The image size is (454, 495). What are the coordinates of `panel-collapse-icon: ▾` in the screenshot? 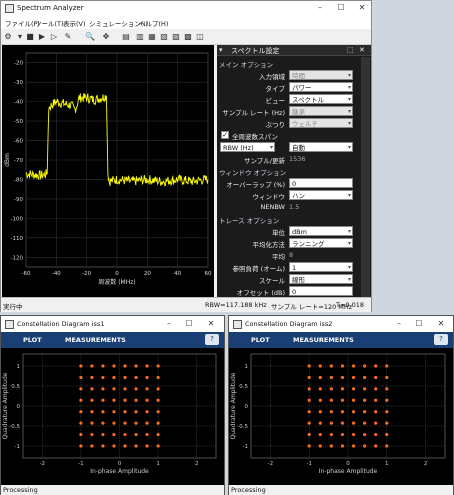 It's located at (221, 50).